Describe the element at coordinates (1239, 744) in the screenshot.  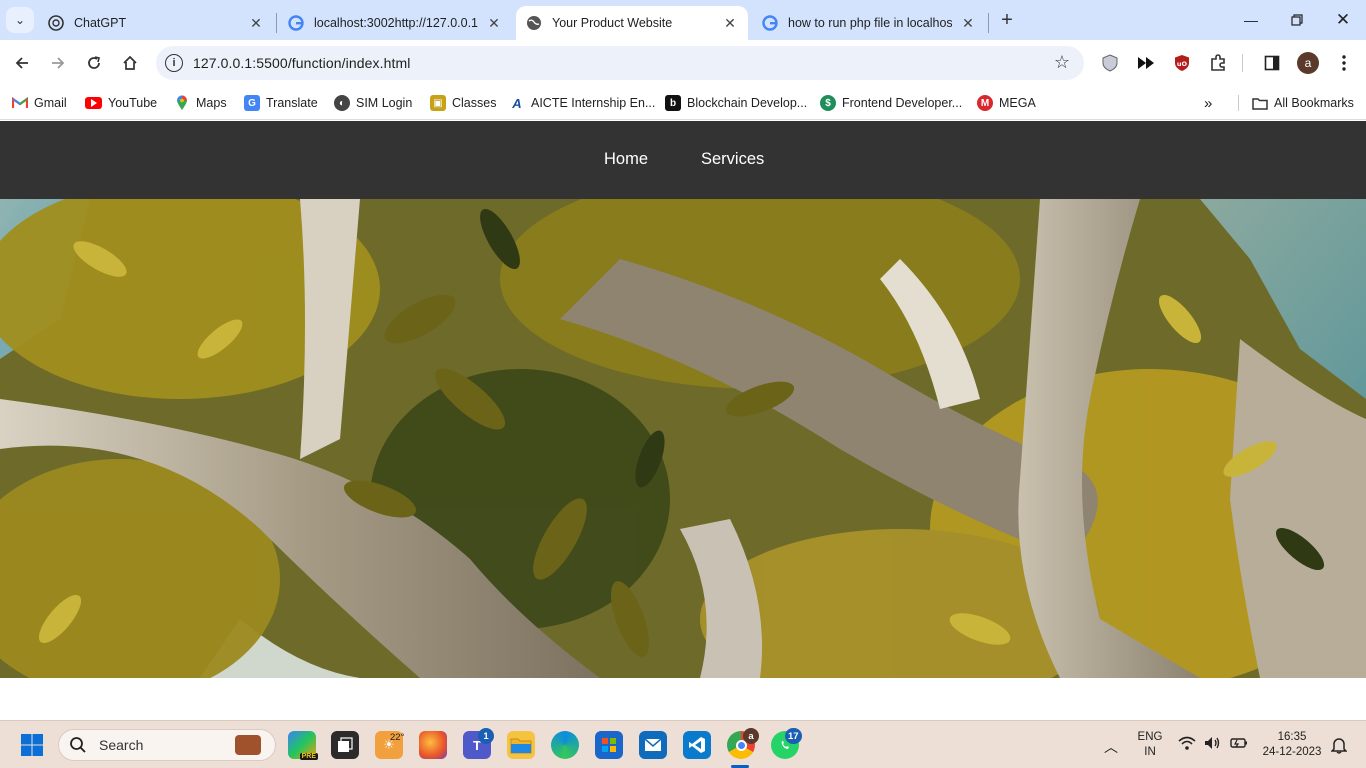
I see `battery-icon` at that location.